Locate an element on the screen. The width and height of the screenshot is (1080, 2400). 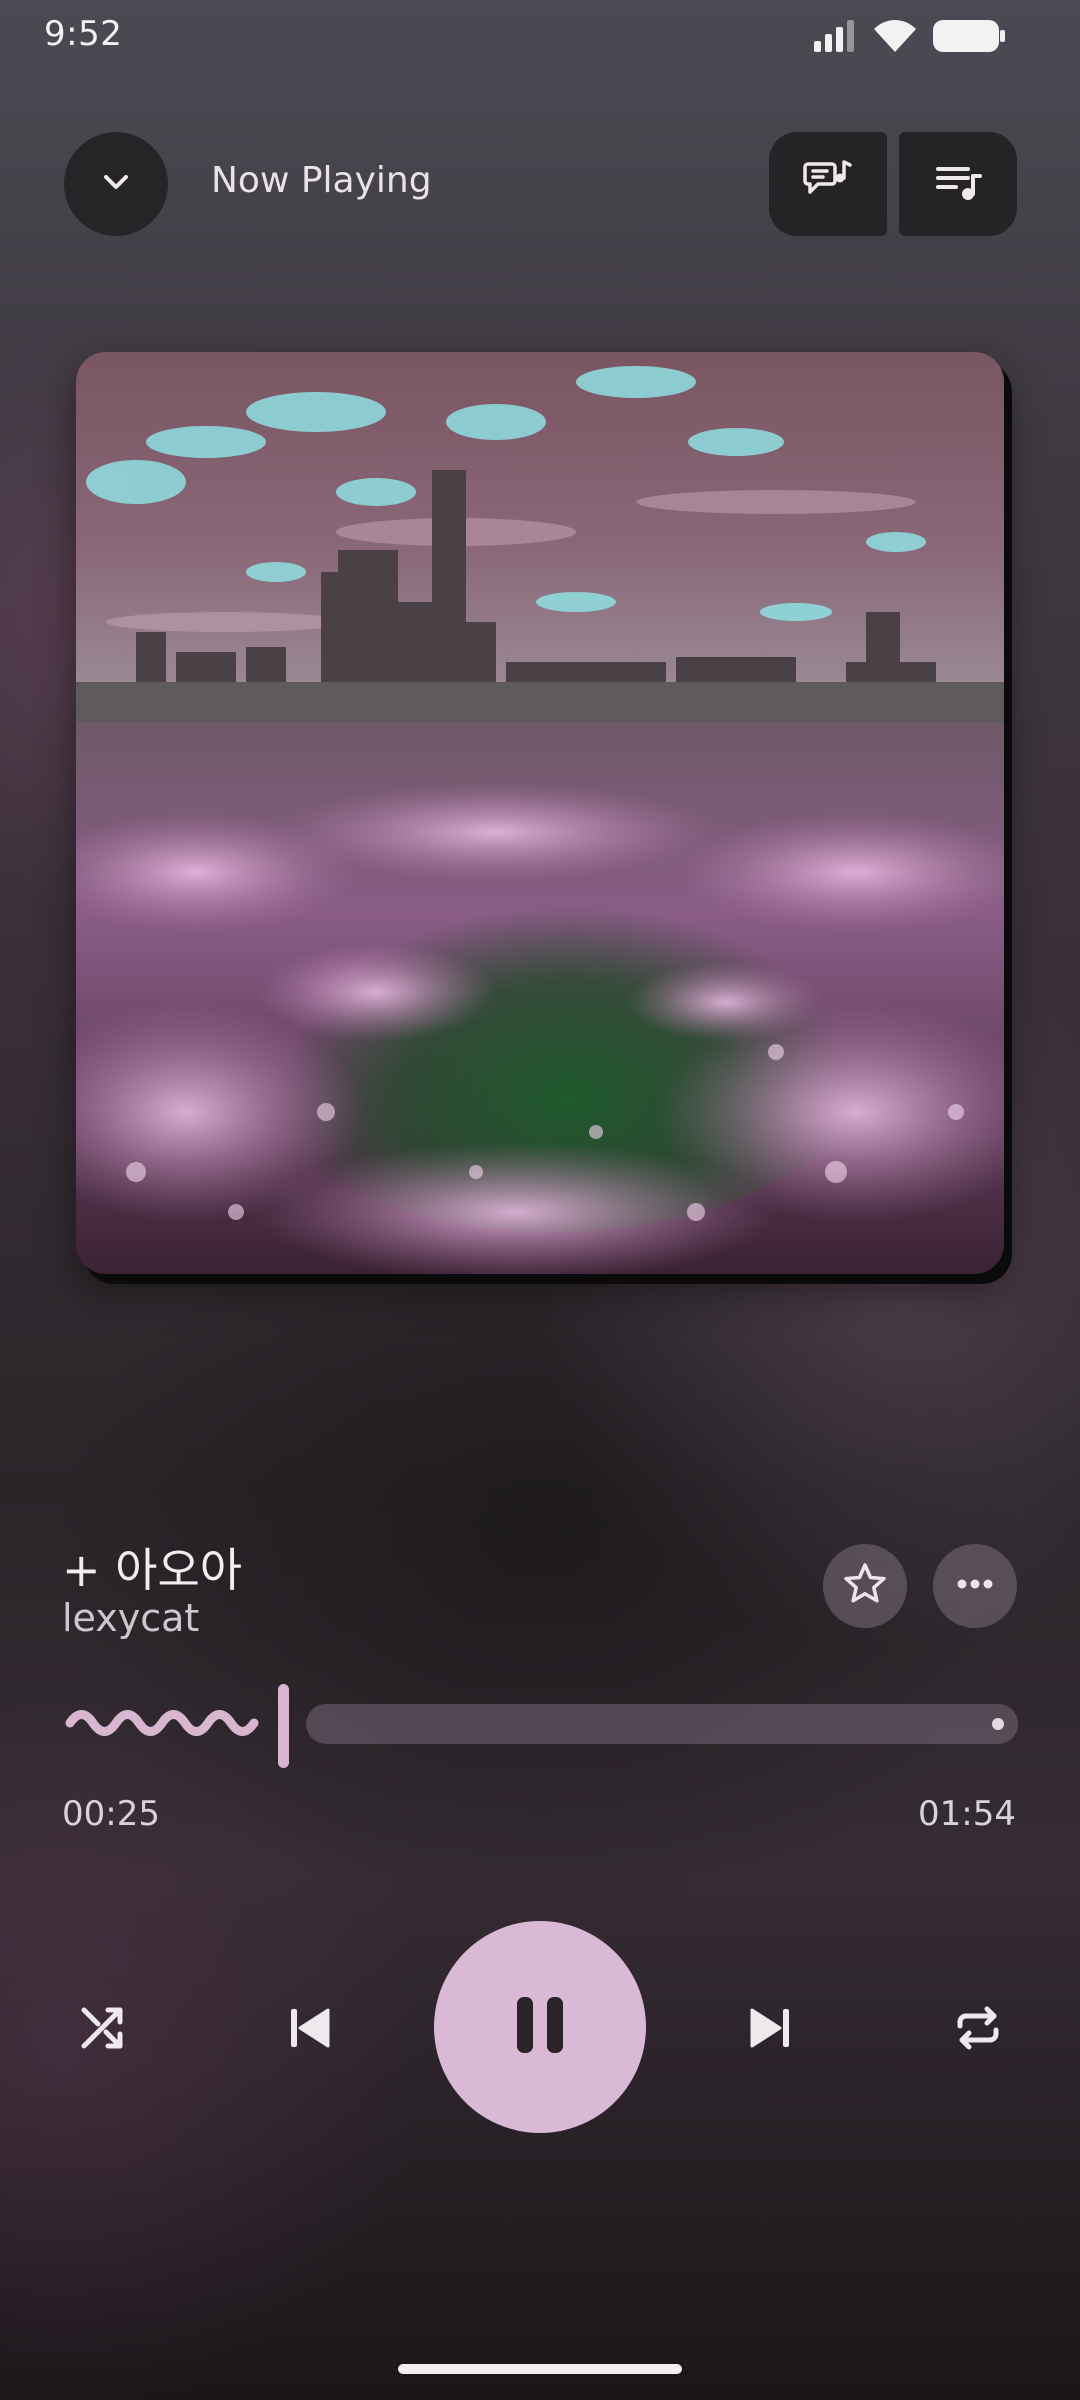
page-title: Now Playing is located at coordinates (321, 180).